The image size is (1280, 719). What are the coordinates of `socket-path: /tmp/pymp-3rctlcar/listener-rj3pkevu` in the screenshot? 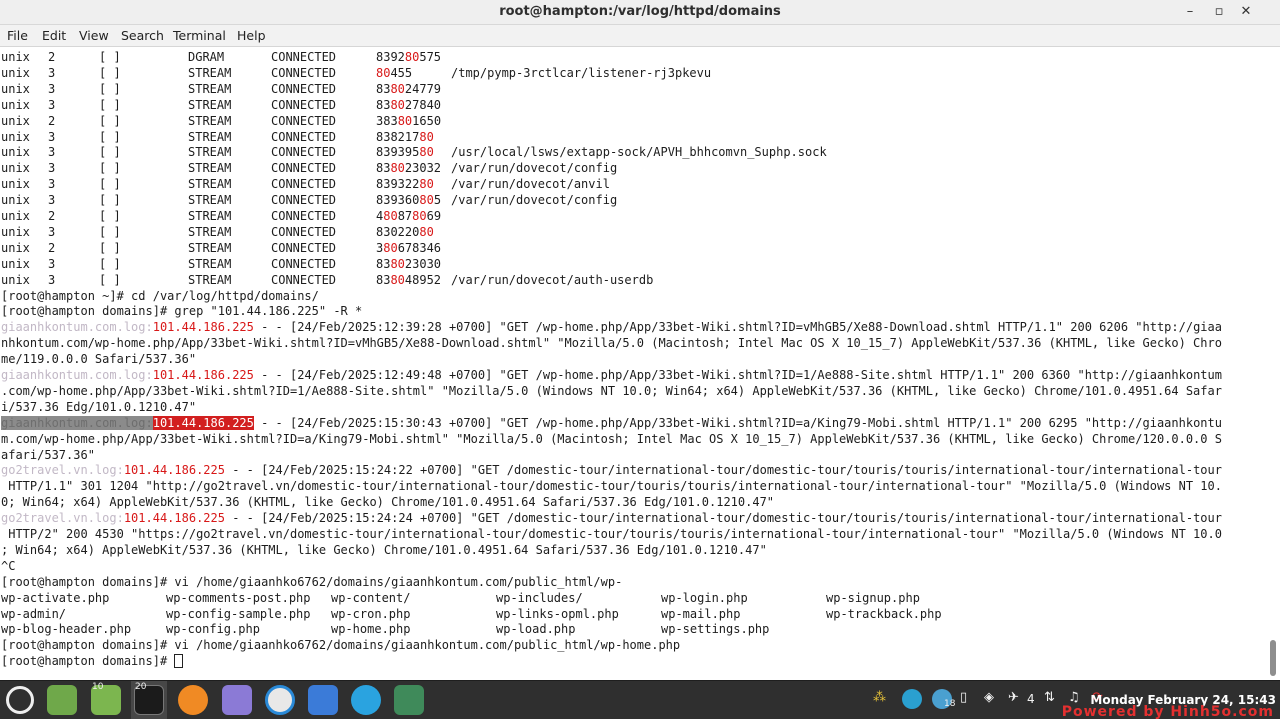 It's located at (581, 73).